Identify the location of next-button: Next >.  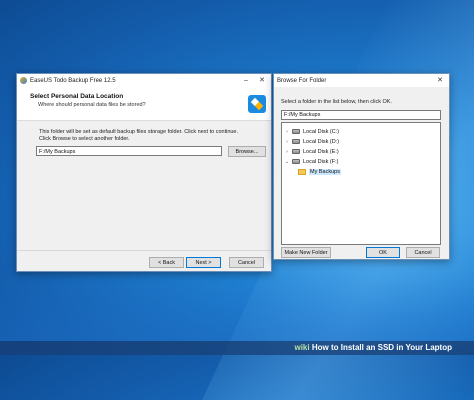
(203, 262).